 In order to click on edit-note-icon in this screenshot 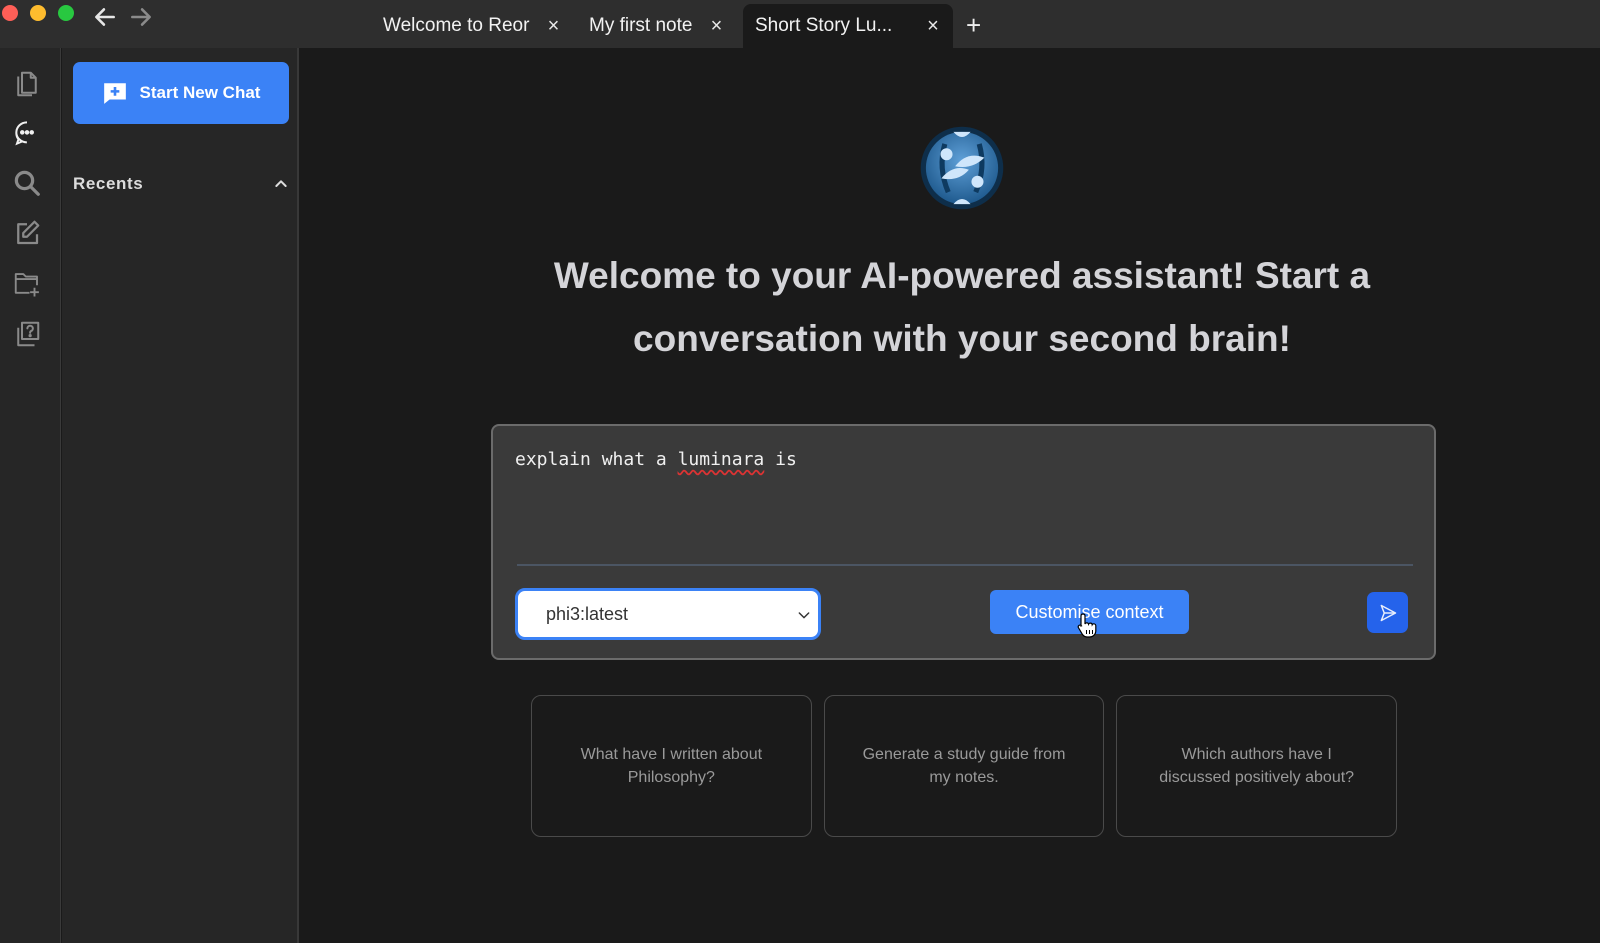, I will do `click(28, 232)`.